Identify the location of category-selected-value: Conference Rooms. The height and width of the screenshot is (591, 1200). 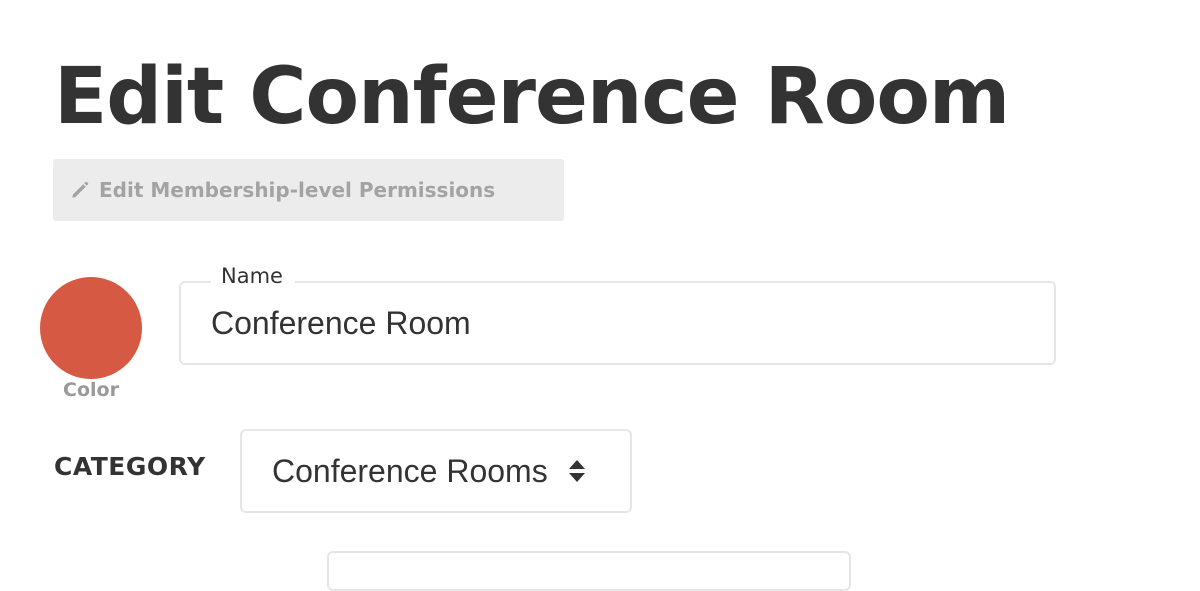
(410, 470).